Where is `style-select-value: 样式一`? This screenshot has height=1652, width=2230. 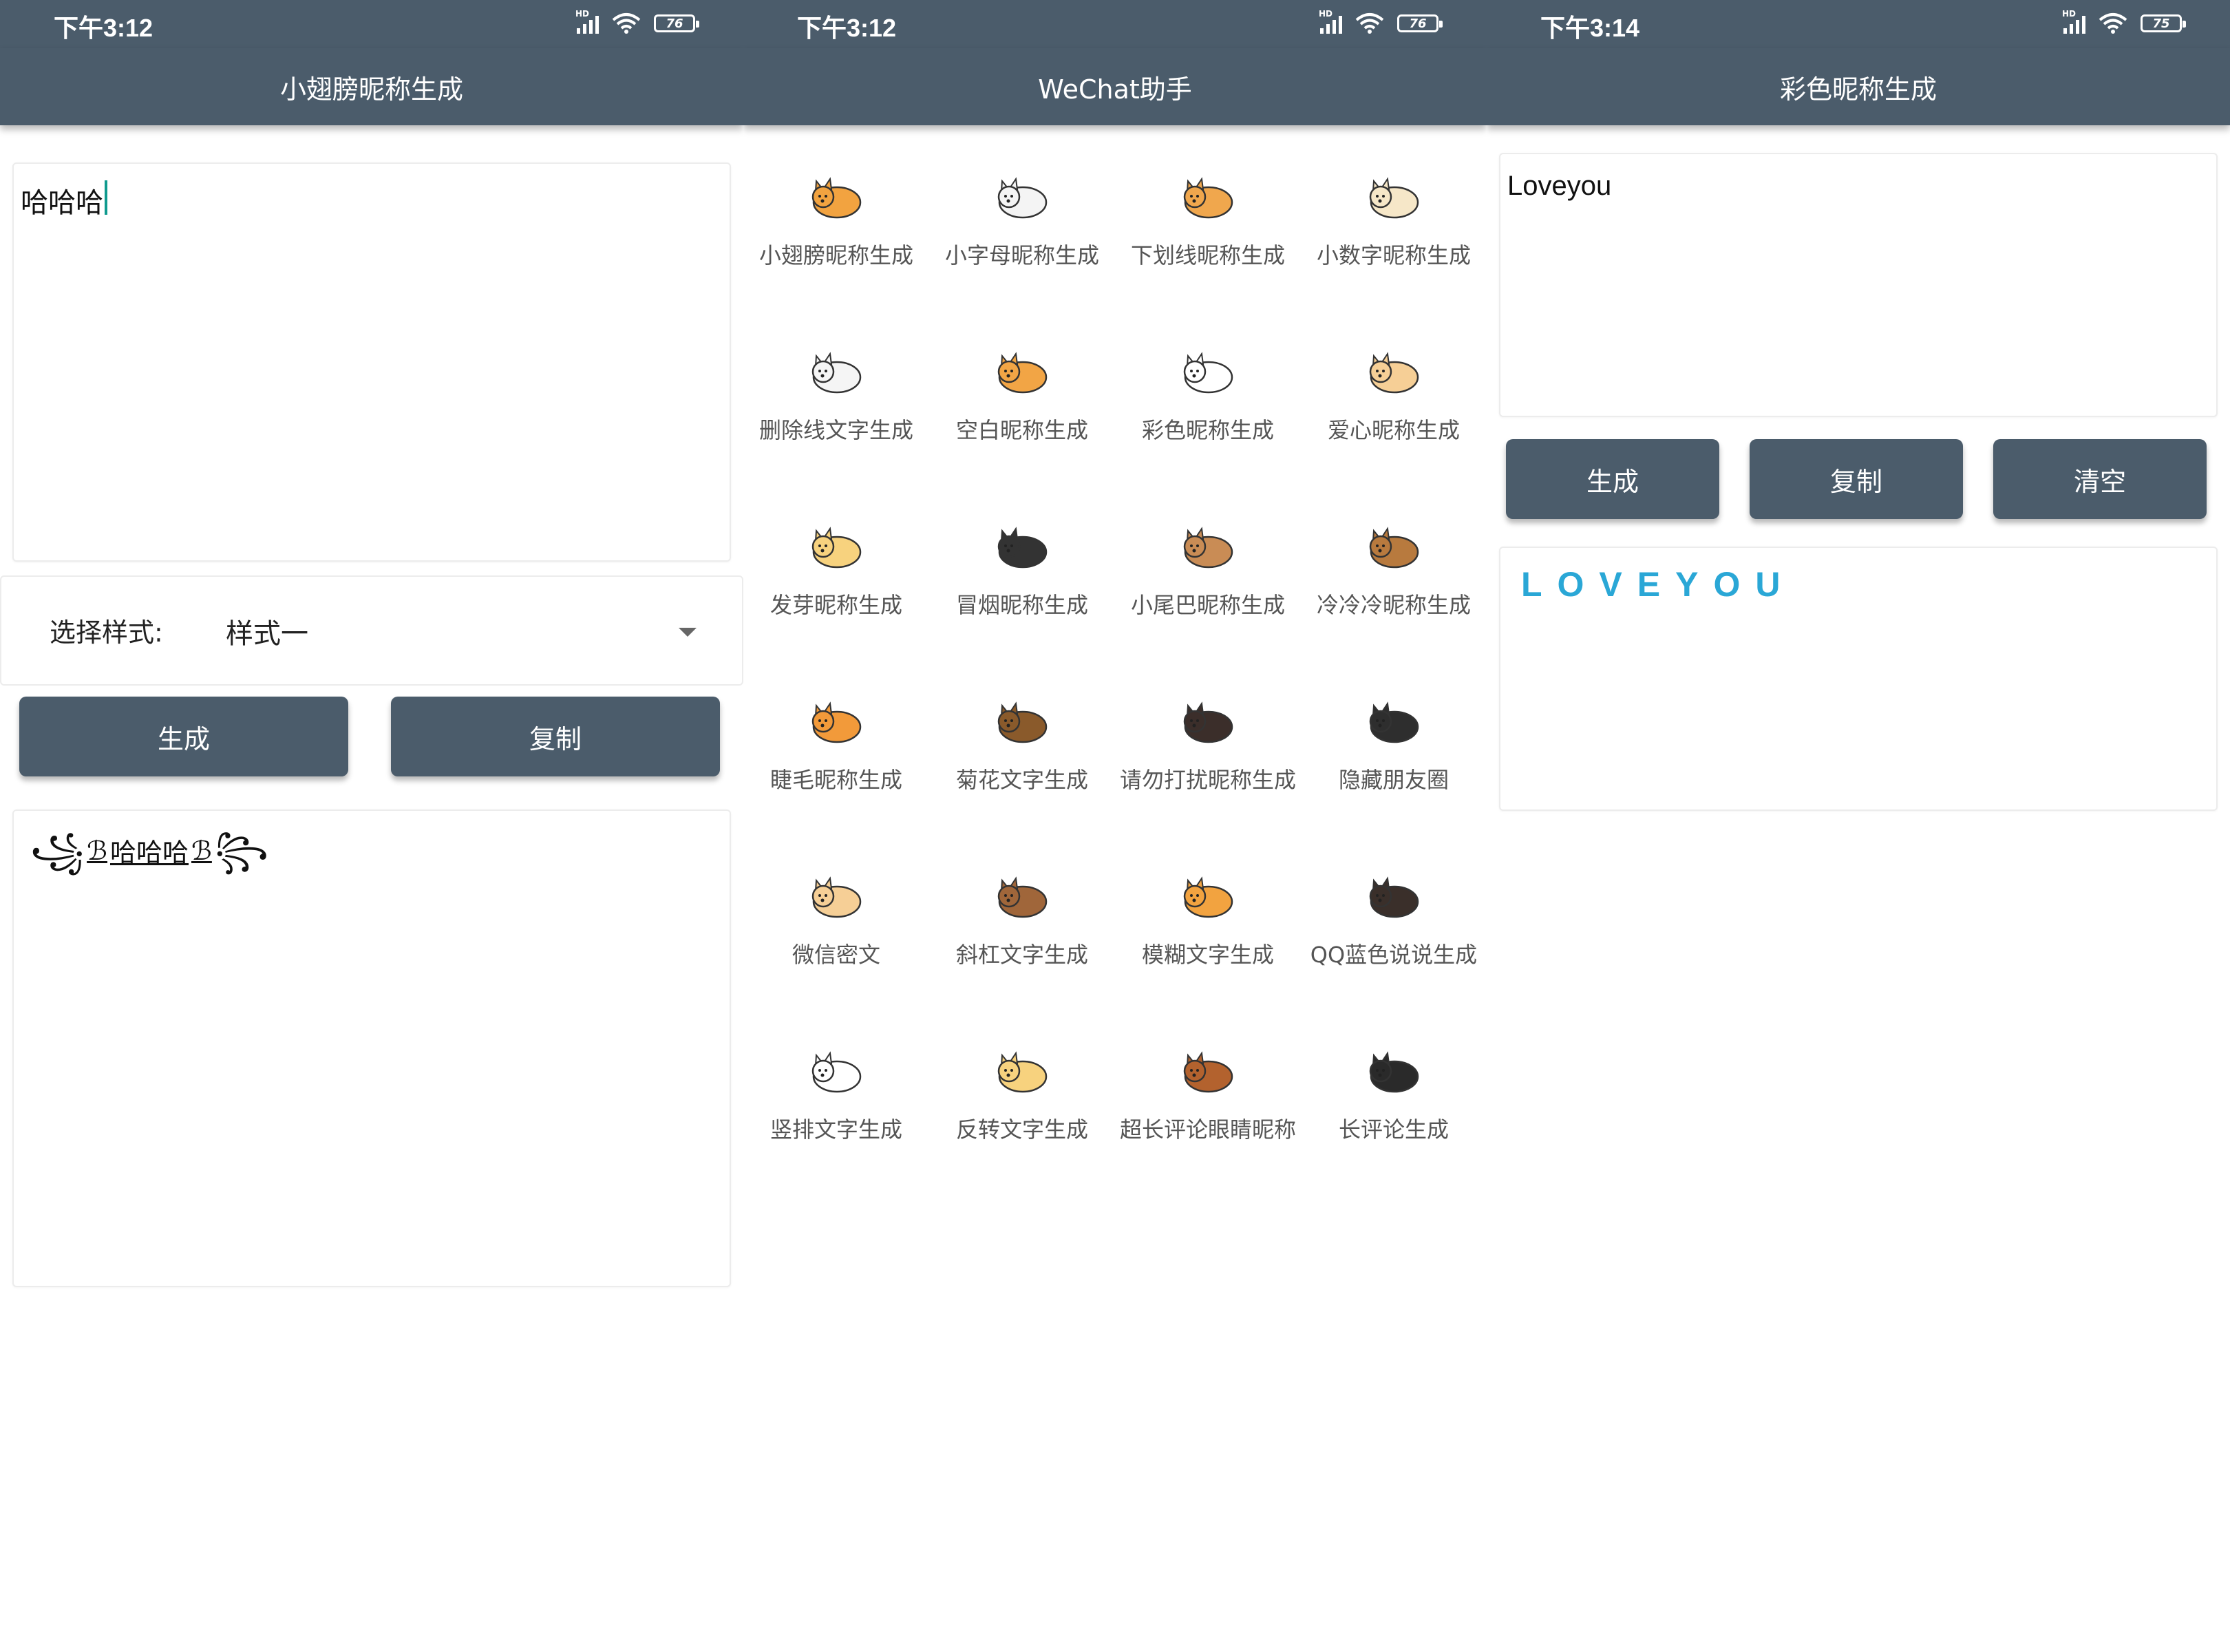
style-select-value: 样式一 is located at coordinates (267, 634).